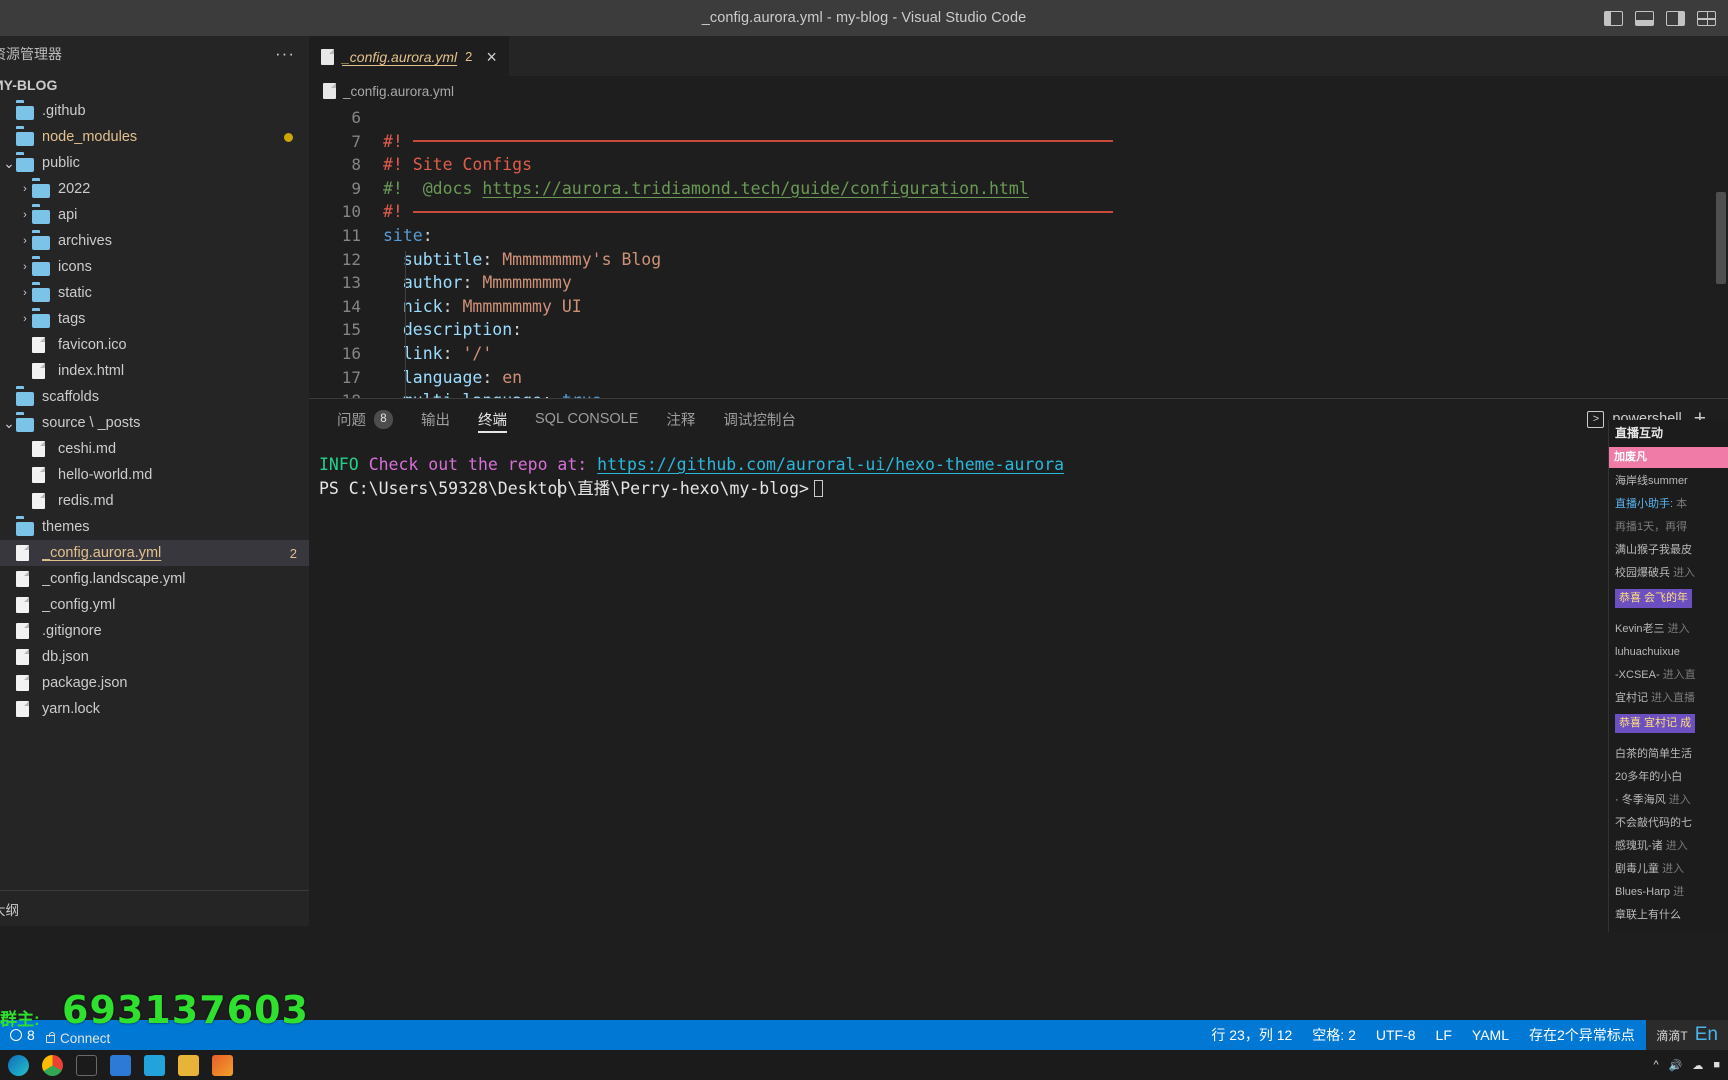 Image resolution: width=1728 pixels, height=1080 pixels. What do you see at coordinates (154, 137) in the screenshot?
I see `tree-item-node-modules: node_modules` at bounding box center [154, 137].